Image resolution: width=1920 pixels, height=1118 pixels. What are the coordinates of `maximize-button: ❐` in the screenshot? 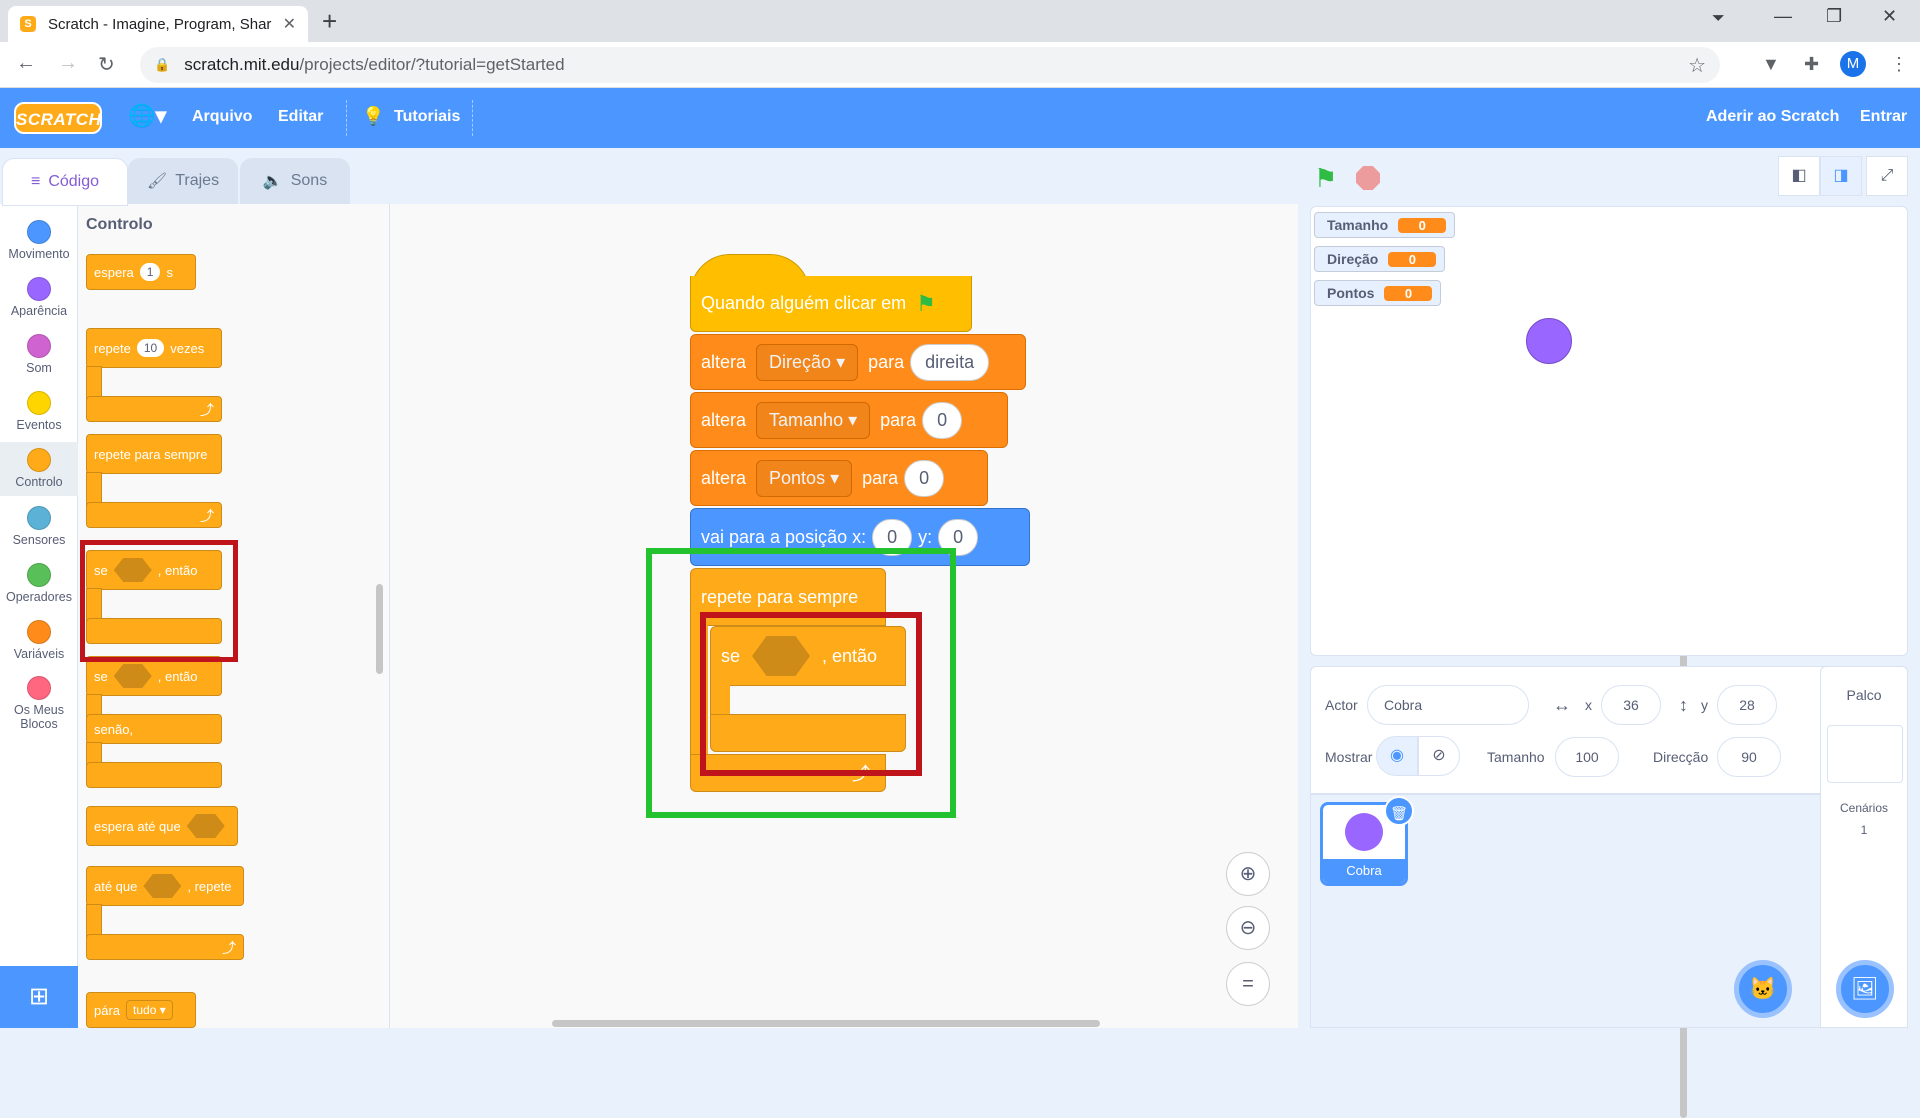 It's located at (1834, 16).